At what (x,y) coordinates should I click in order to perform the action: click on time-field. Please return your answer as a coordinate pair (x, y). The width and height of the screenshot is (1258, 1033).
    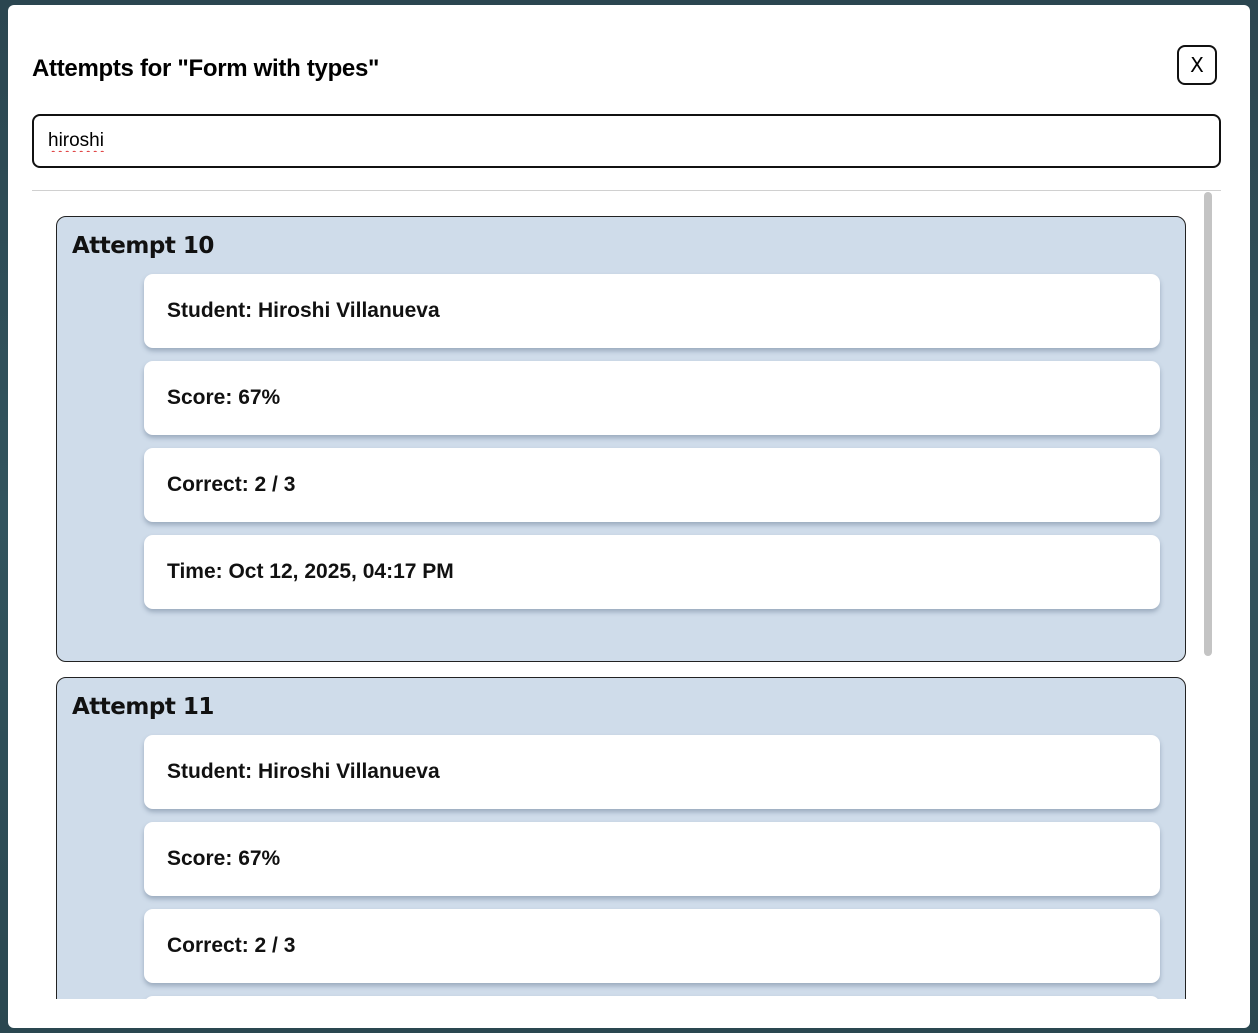
    Looking at the image, I should click on (652, 997).